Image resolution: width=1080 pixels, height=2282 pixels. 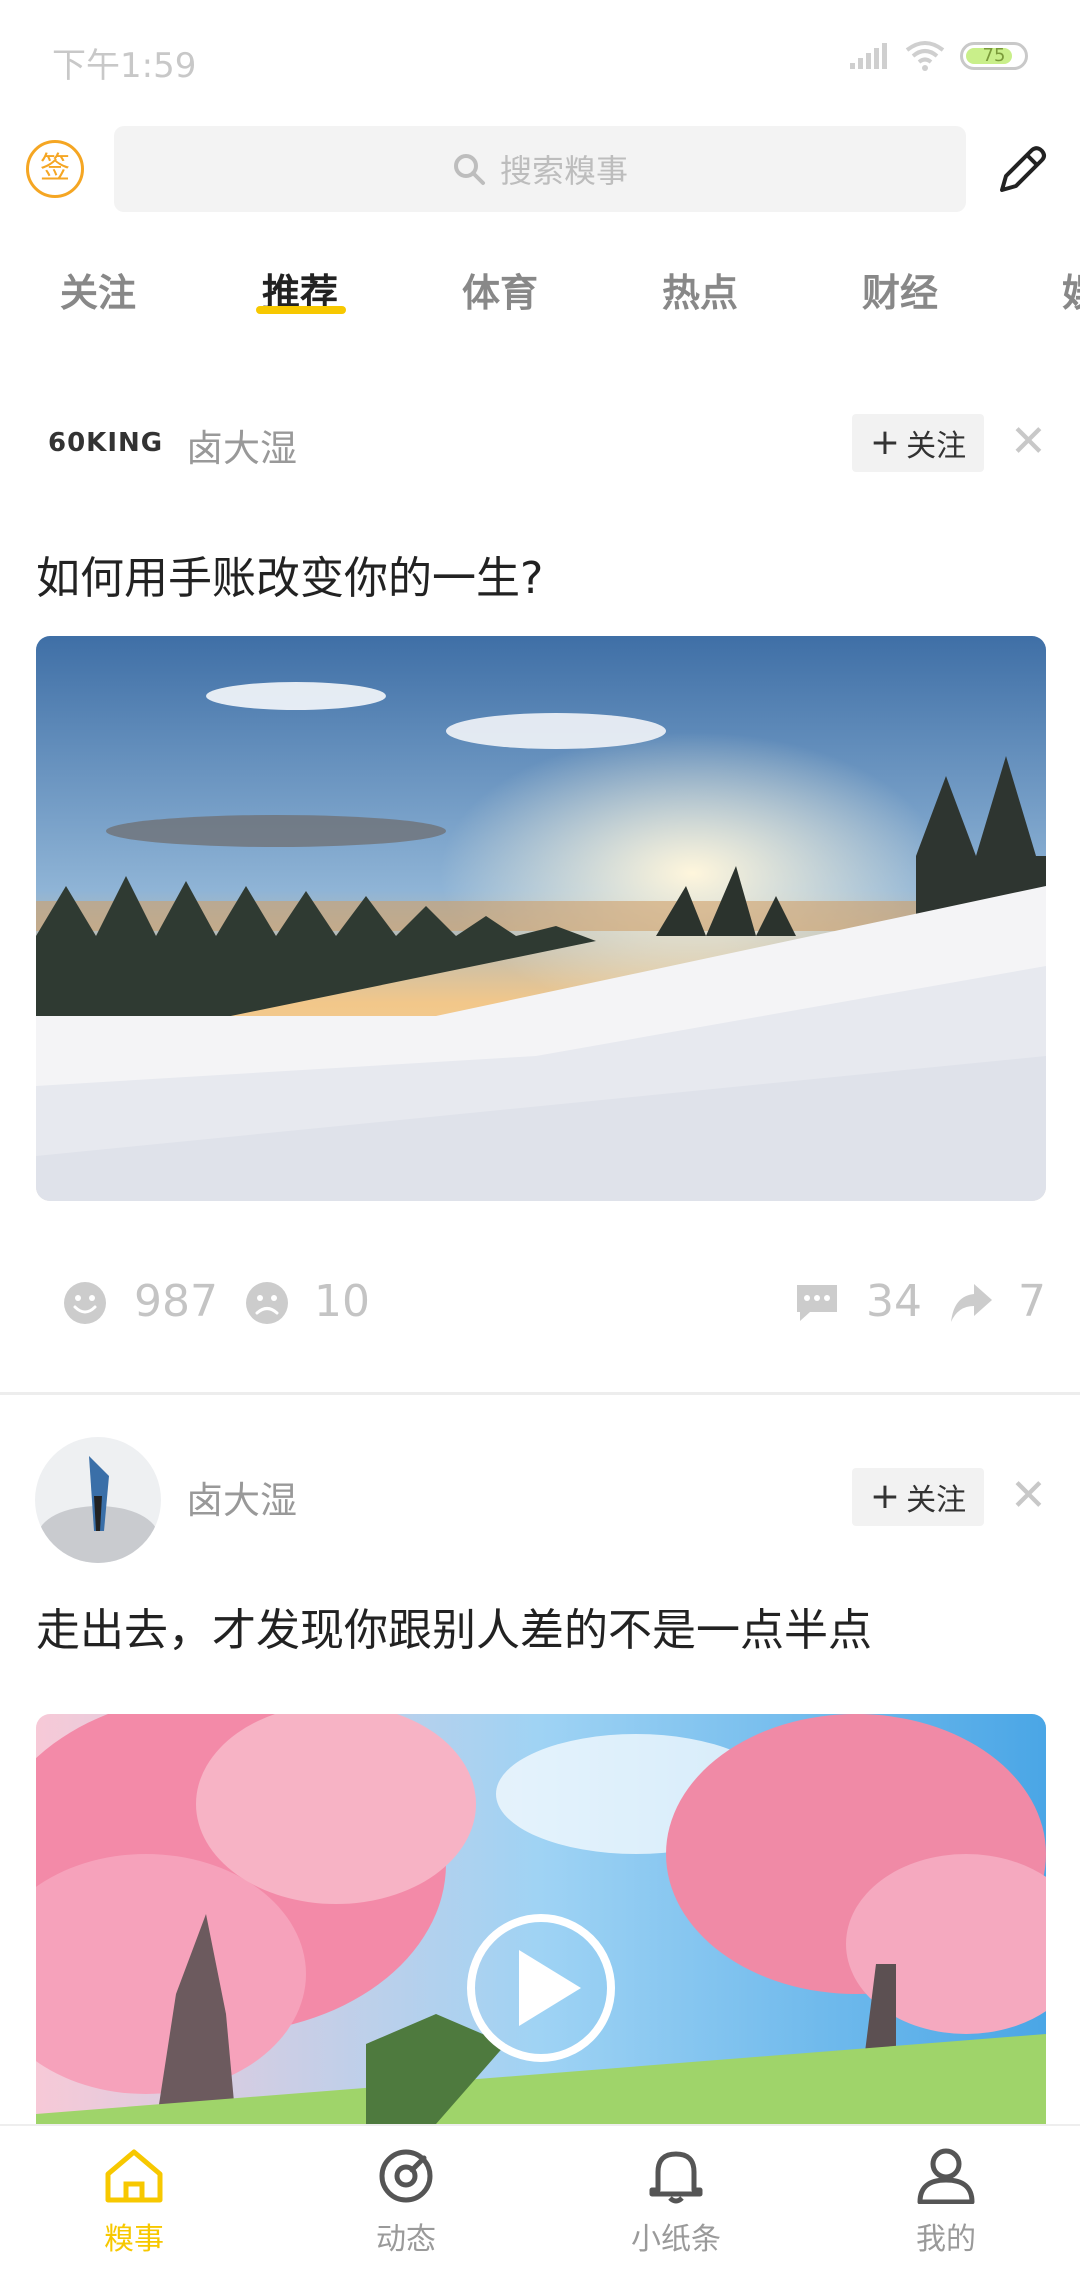 I want to click on comment-count: 34, so click(x=894, y=1301).